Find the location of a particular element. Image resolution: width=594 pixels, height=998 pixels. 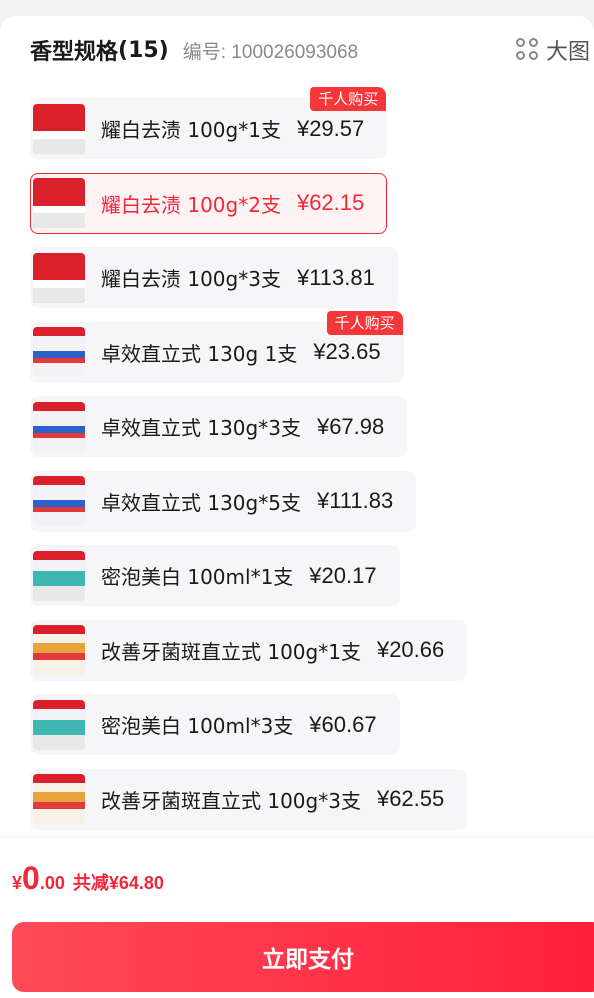

spec-option: 耀白去渍 100g*3支 ¥113.81 is located at coordinates (312, 277).